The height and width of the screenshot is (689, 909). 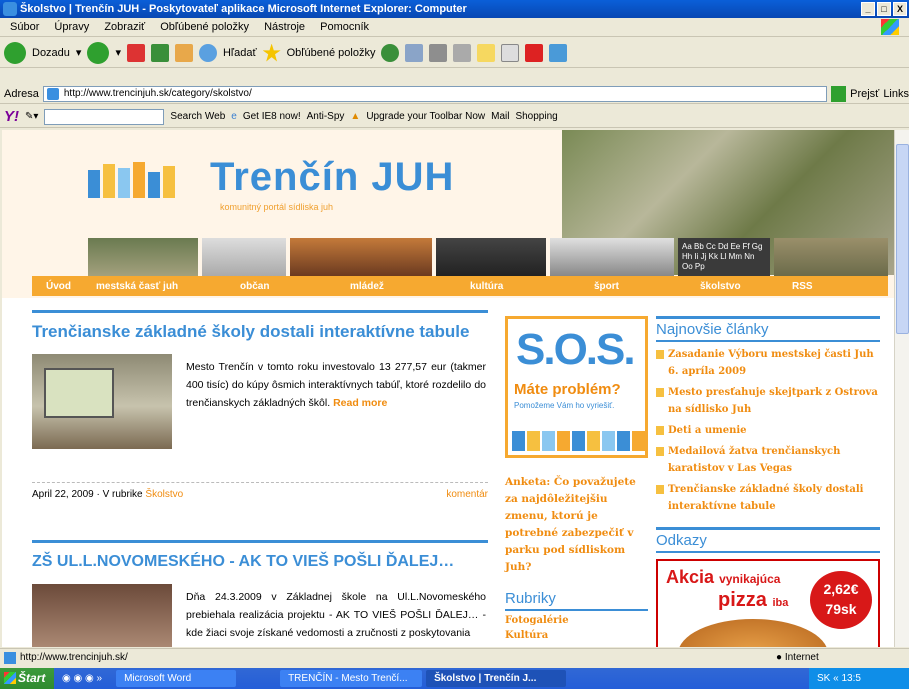 What do you see at coordinates (438, 52) in the screenshot?
I see `print-icon` at bounding box center [438, 52].